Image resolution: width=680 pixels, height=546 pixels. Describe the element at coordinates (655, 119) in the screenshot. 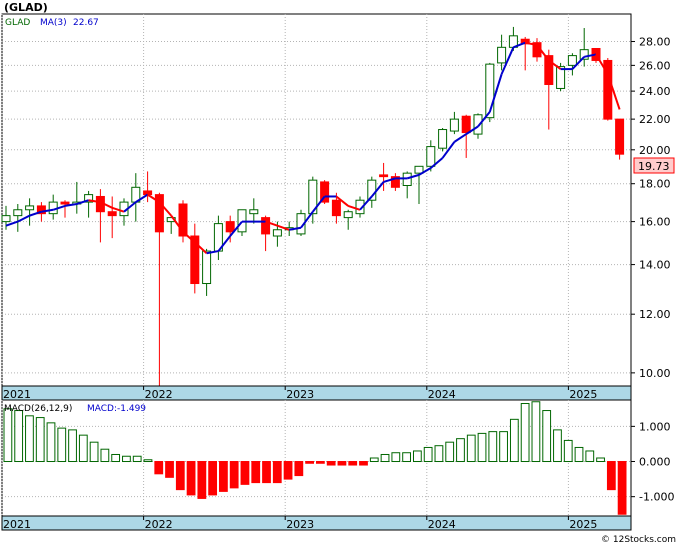

I see `price-y-tick-label: 22.00` at that location.